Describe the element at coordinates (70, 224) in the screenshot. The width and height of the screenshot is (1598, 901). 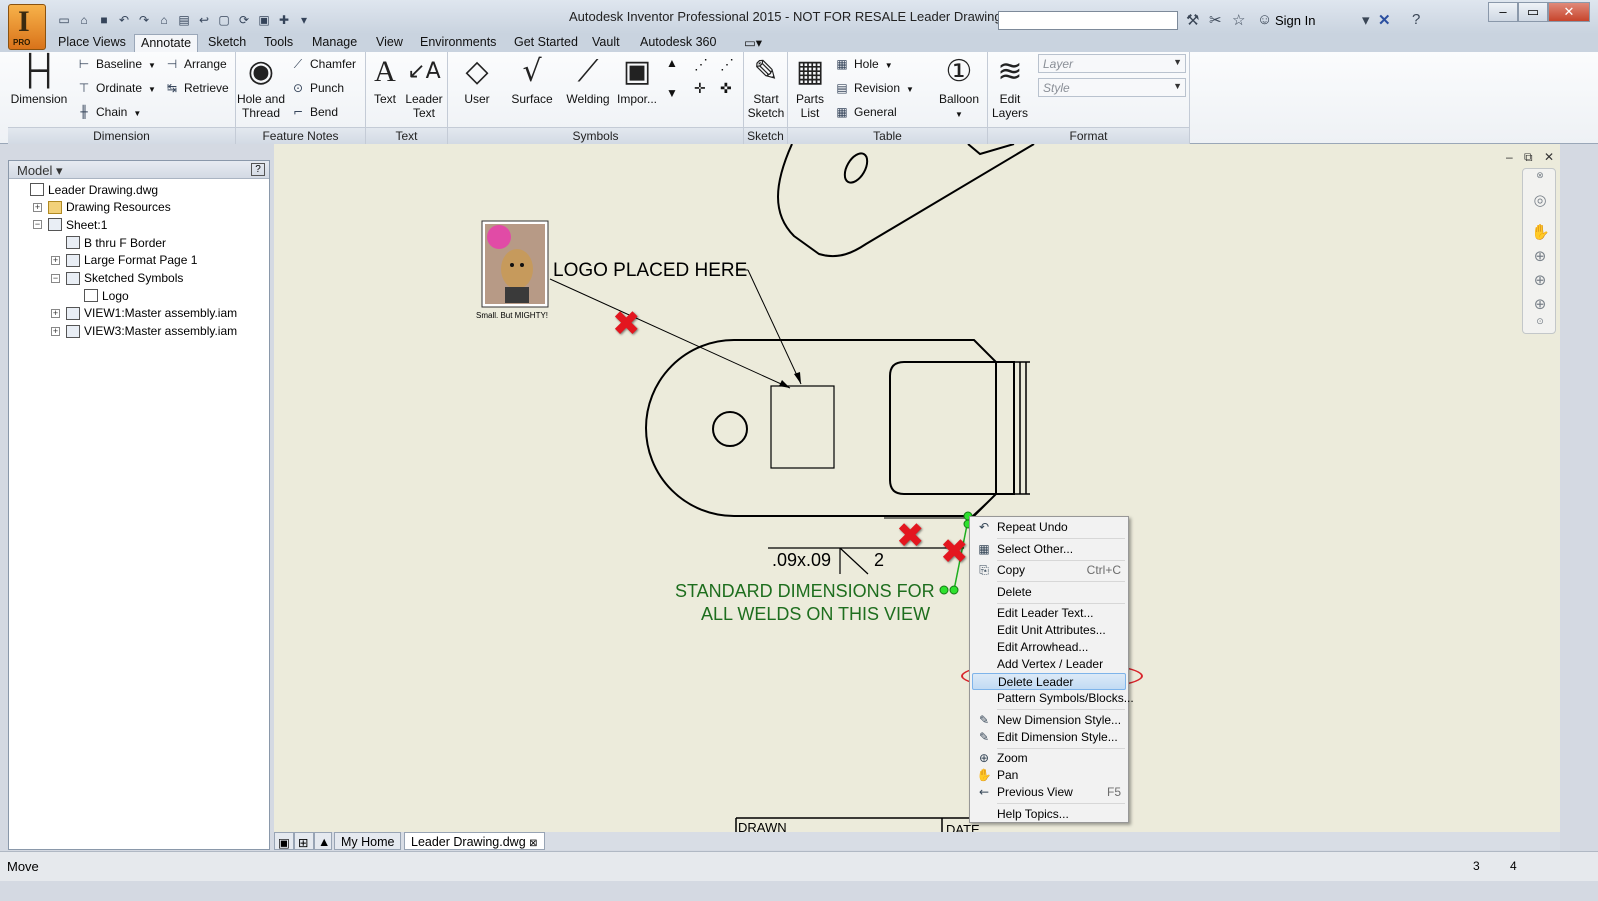
I see `browser-node: − Sheet:1` at that location.